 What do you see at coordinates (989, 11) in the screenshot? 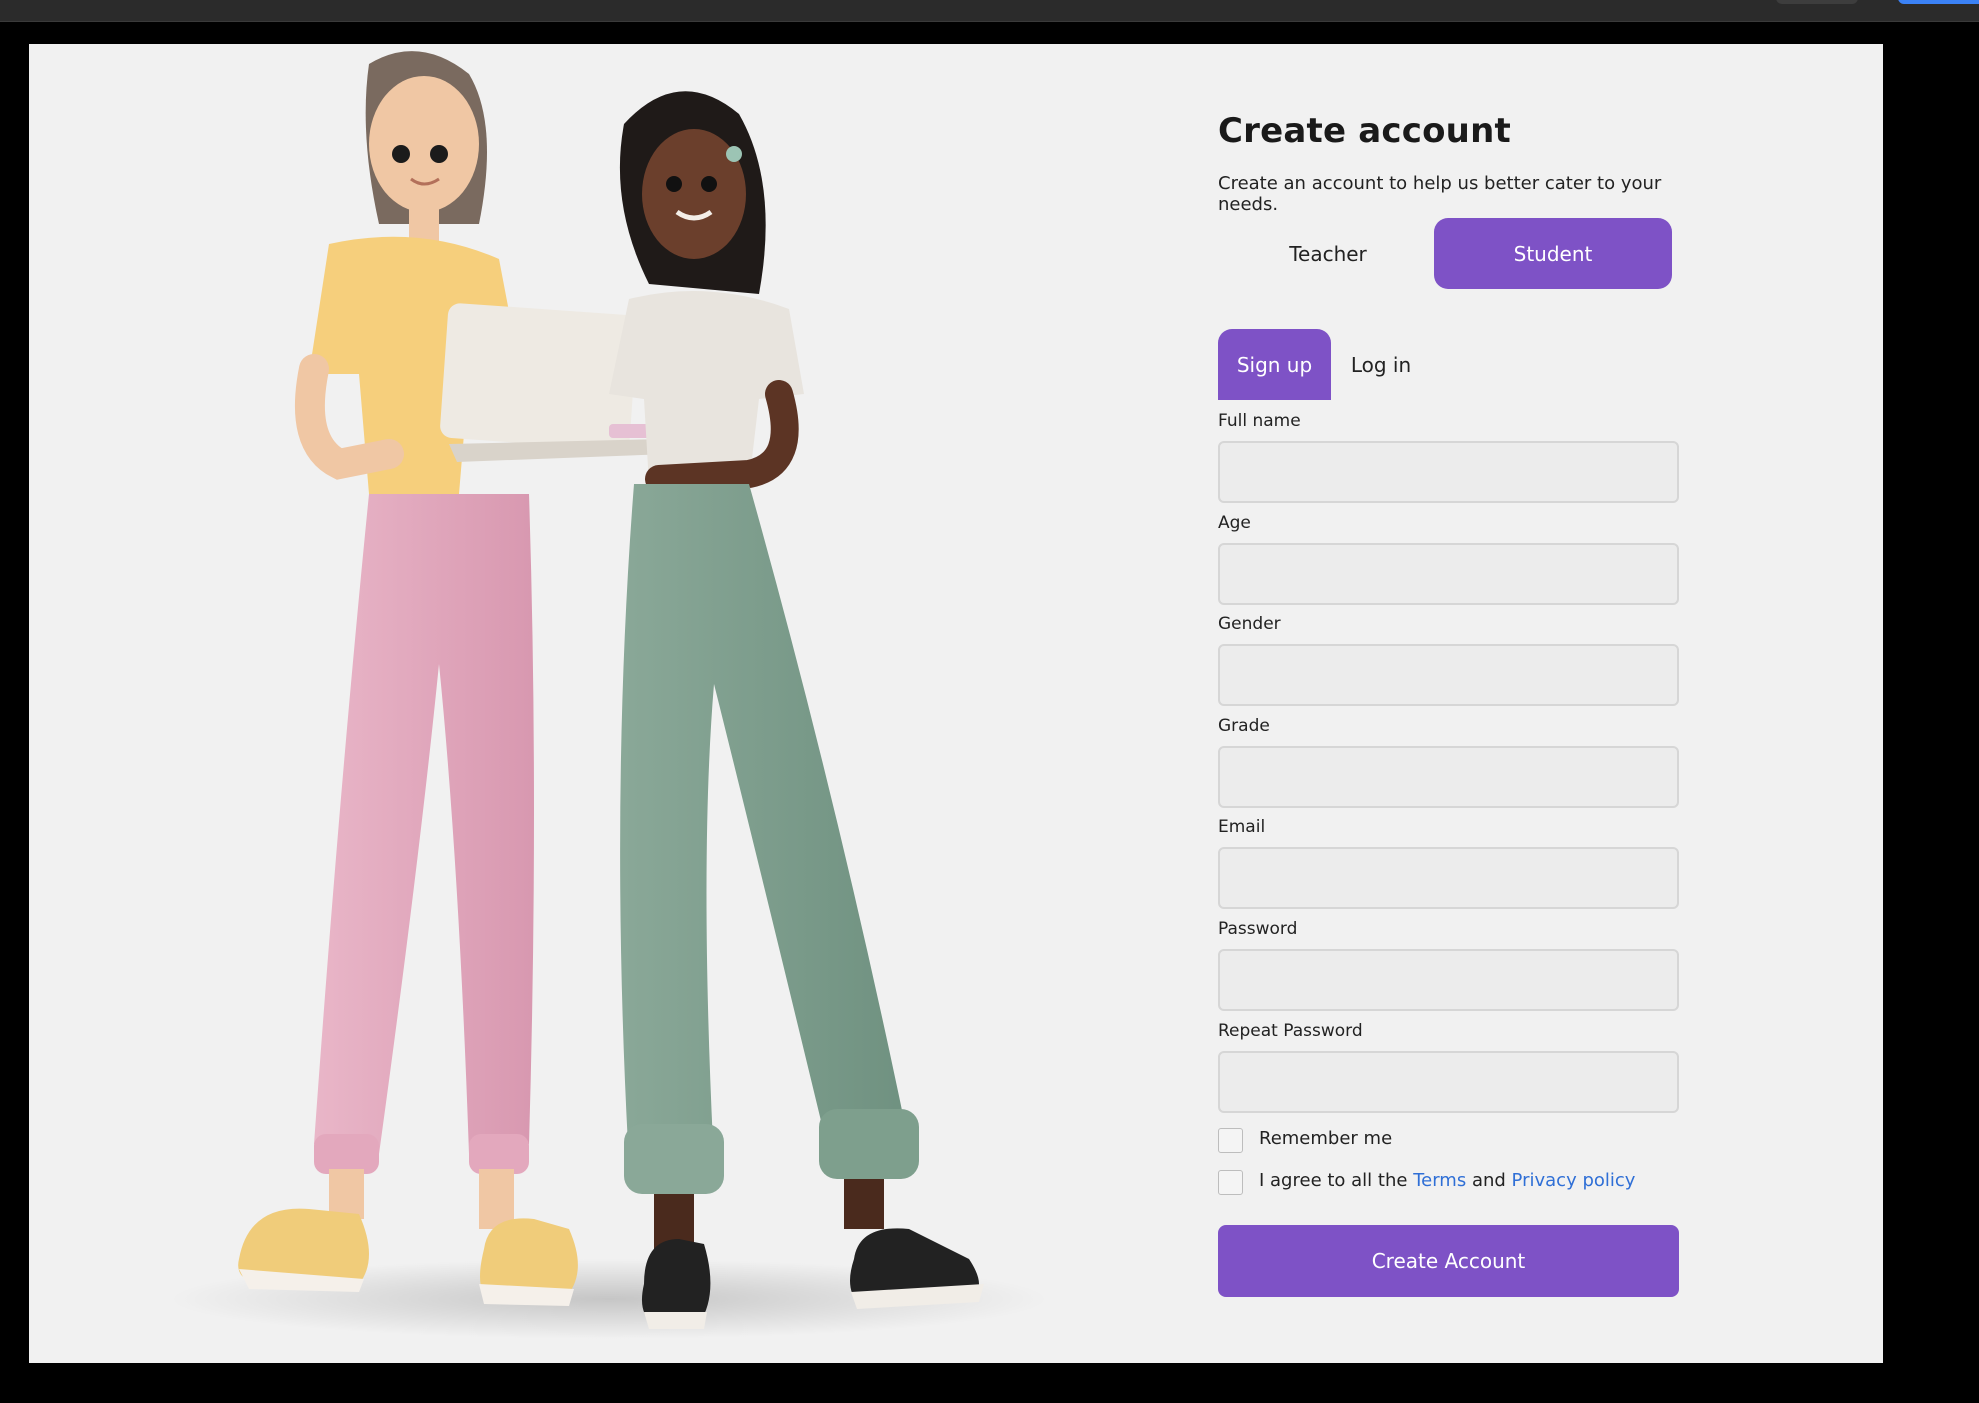
I see `browser-top-bar` at bounding box center [989, 11].